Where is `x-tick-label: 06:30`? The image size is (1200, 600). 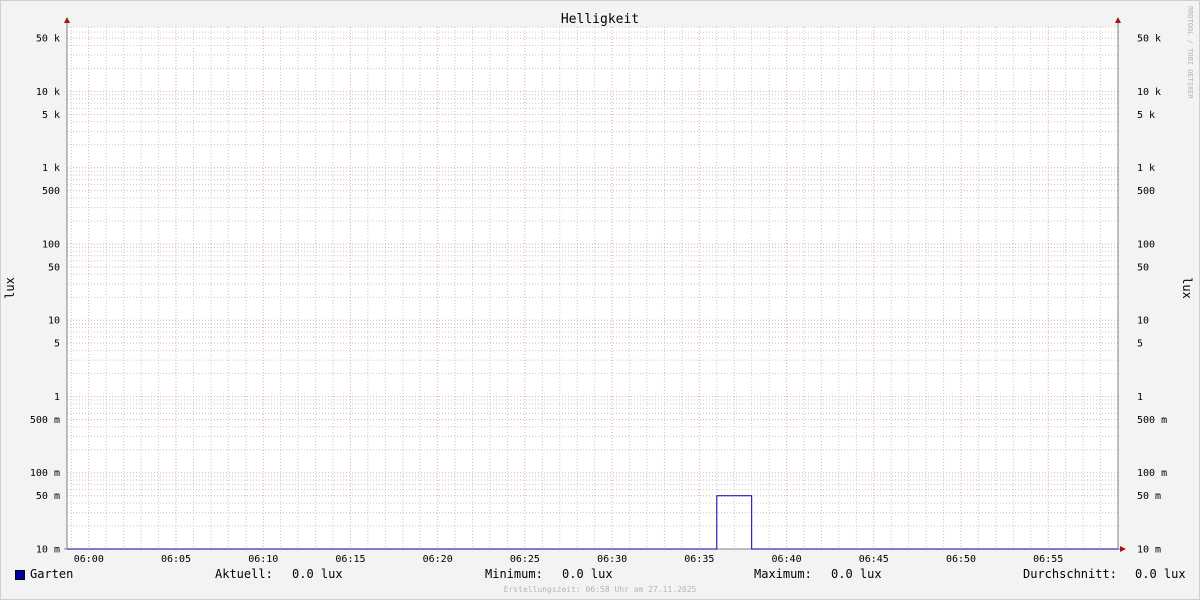
x-tick-label: 06:30 is located at coordinates (612, 559).